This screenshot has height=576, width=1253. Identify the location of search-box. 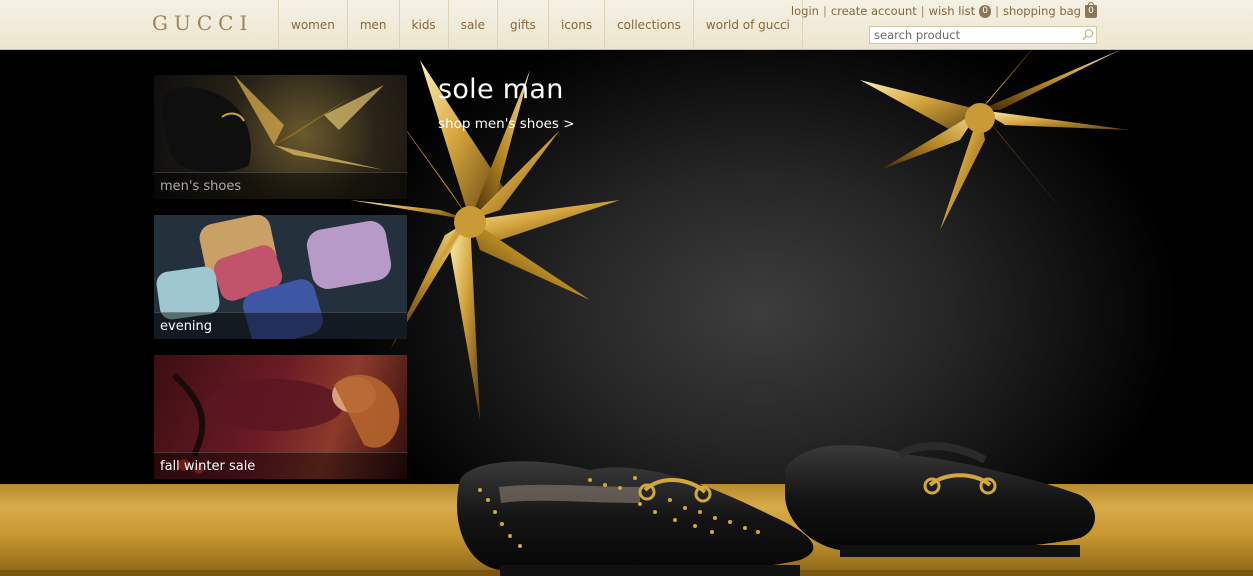
(983, 35).